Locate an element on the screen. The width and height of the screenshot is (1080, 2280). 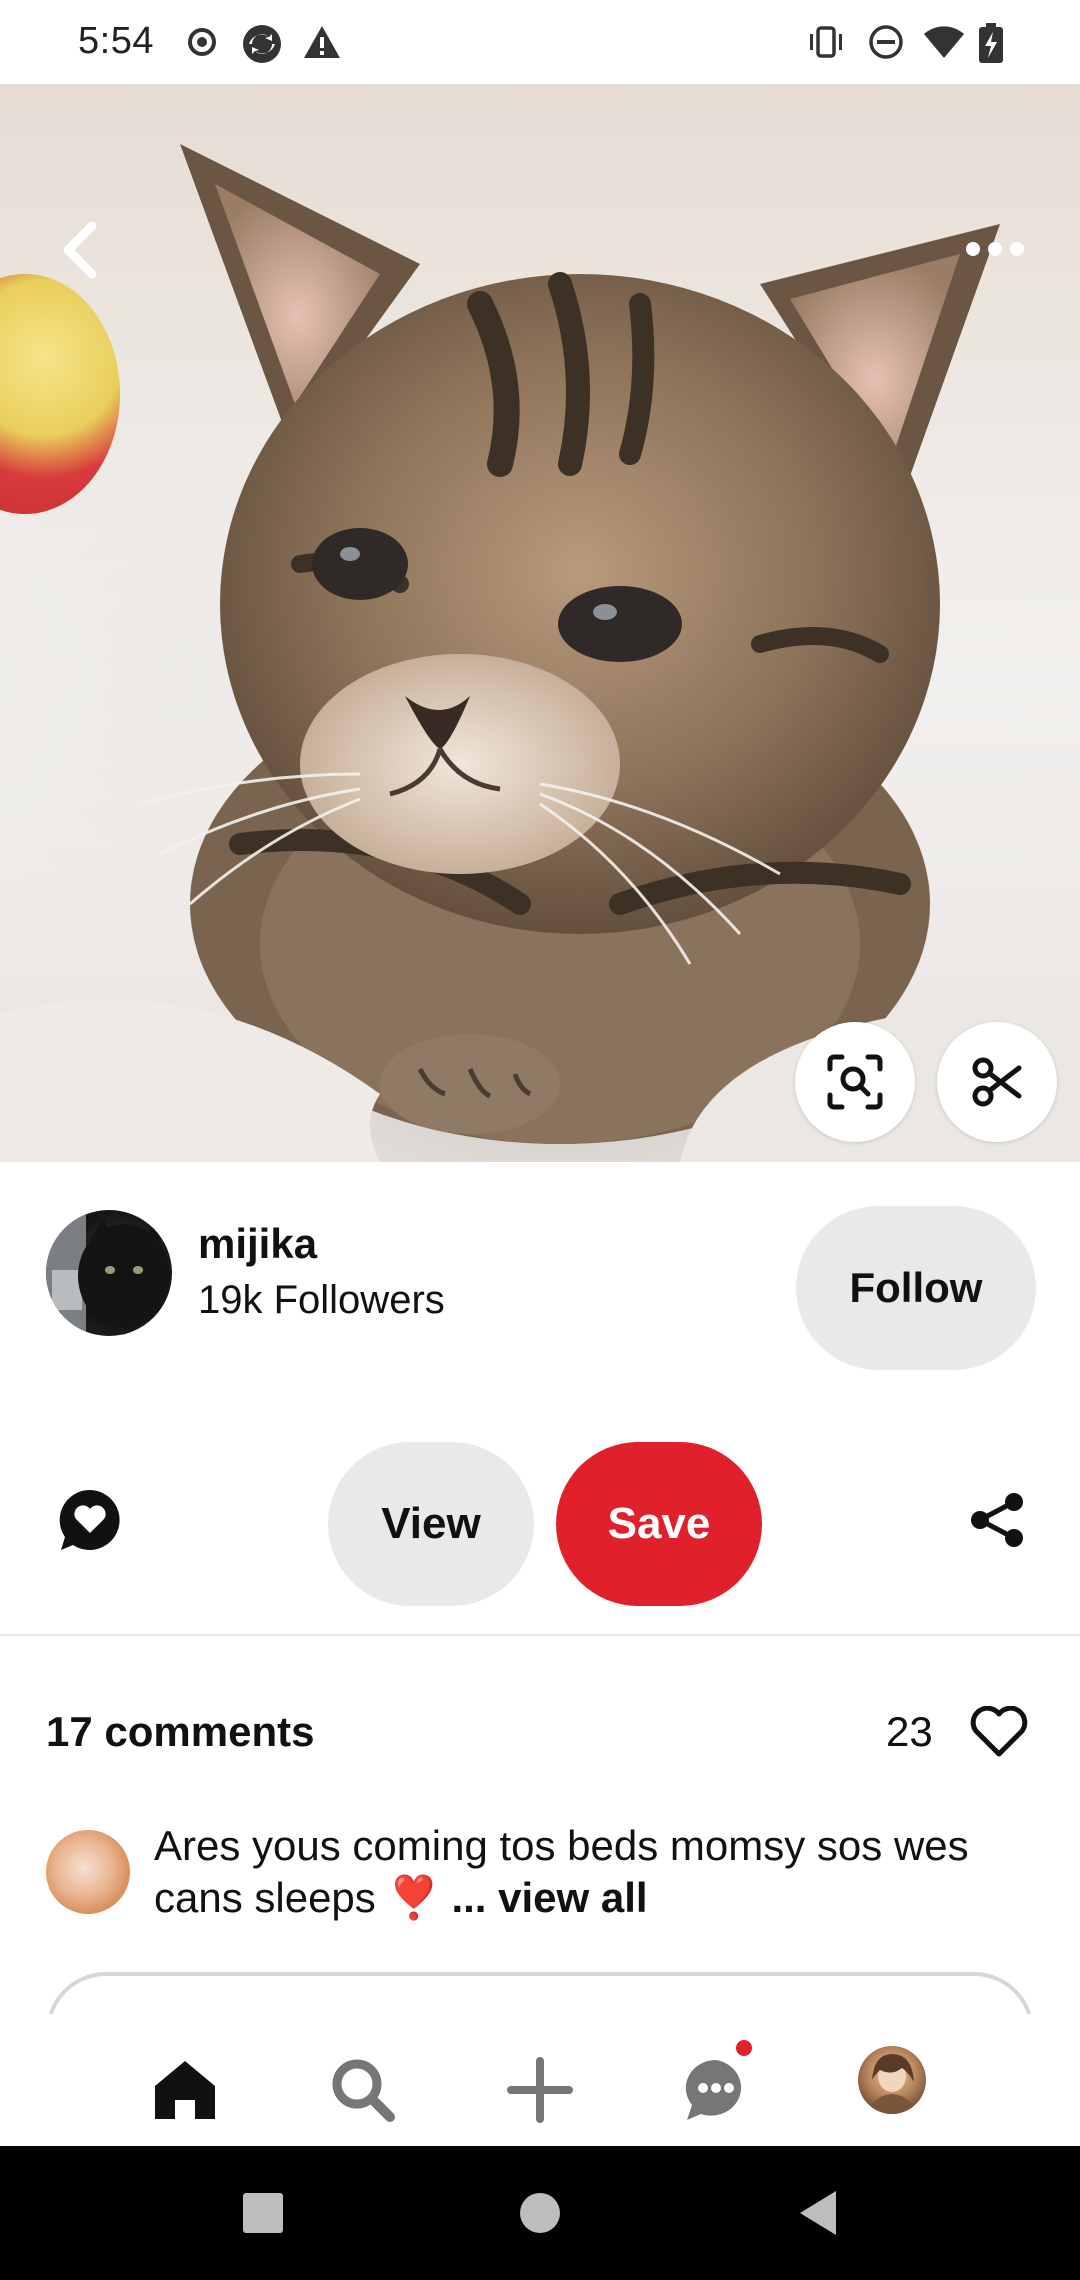
record-icon is located at coordinates (202, 42).